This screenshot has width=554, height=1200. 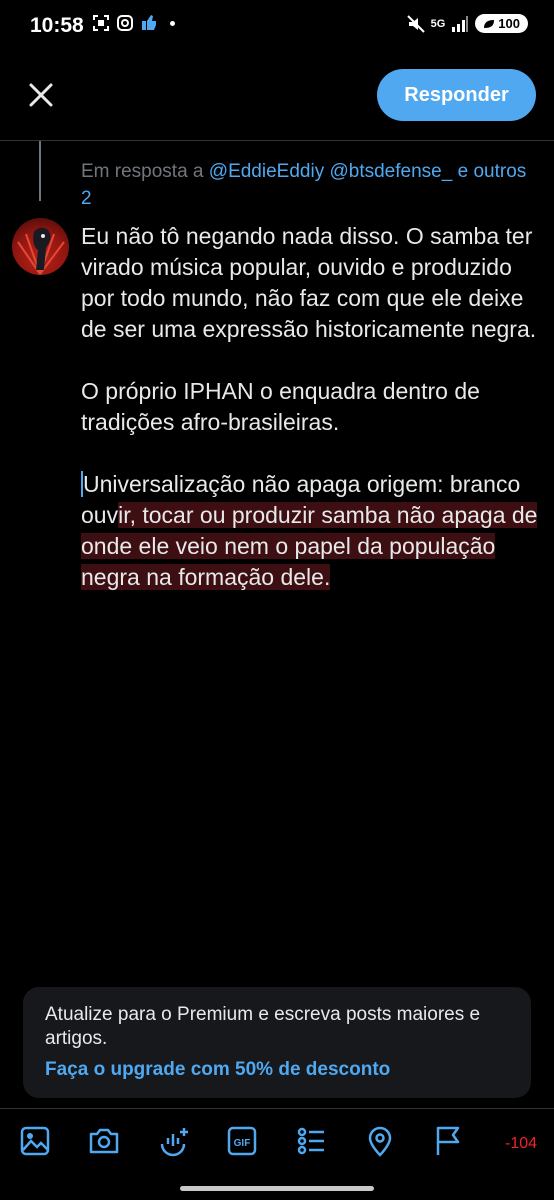 I want to click on toolbar-divider, so click(x=277, y=1108).